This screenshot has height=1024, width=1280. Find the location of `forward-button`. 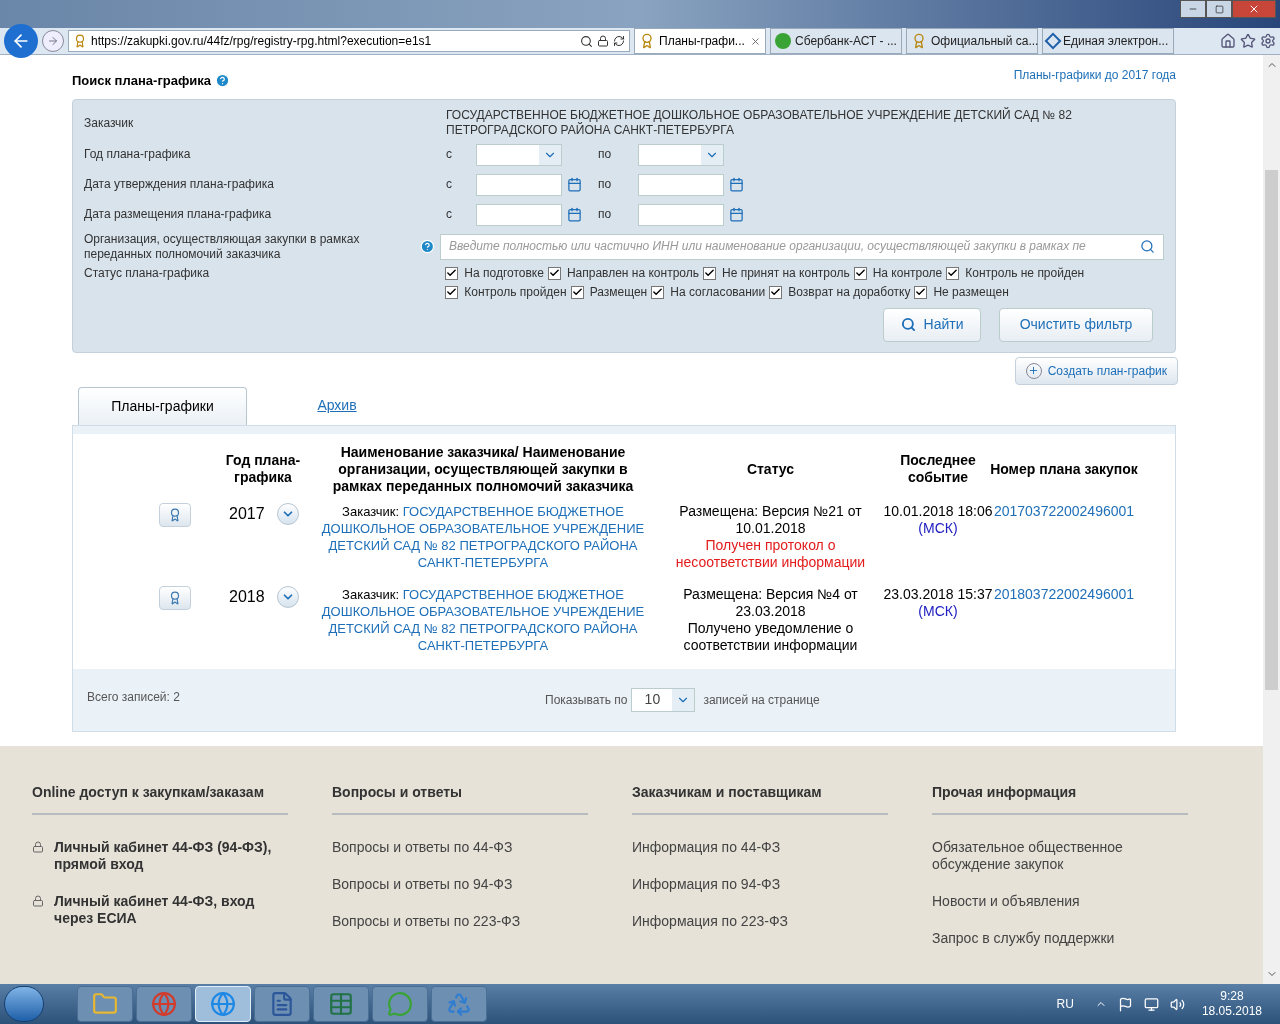

forward-button is located at coordinates (53, 41).